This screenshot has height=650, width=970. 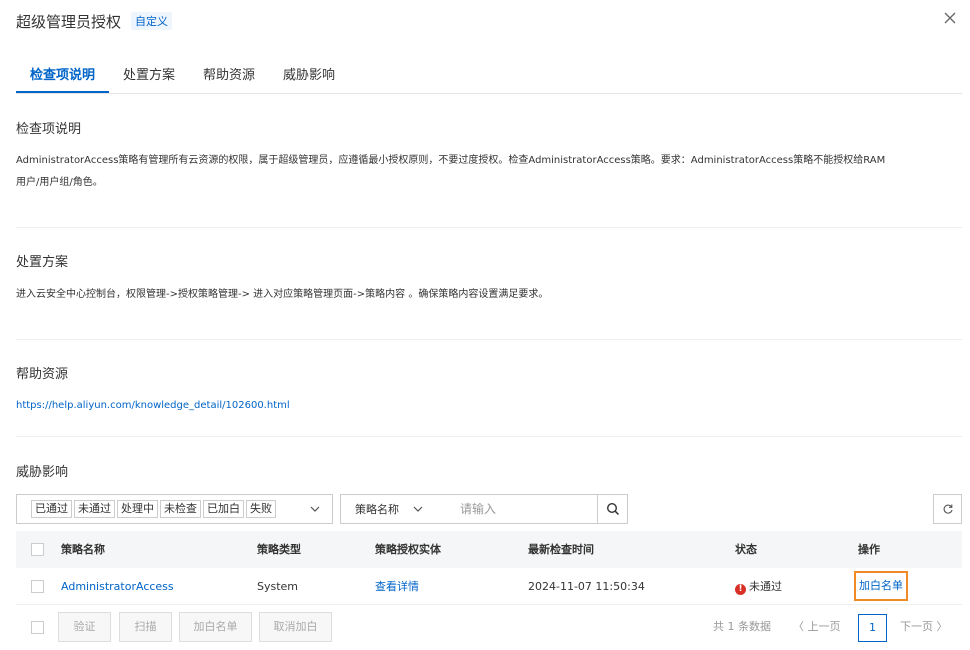 What do you see at coordinates (152, 21) in the screenshot?
I see `custom-tag: 自定义` at bounding box center [152, 21].